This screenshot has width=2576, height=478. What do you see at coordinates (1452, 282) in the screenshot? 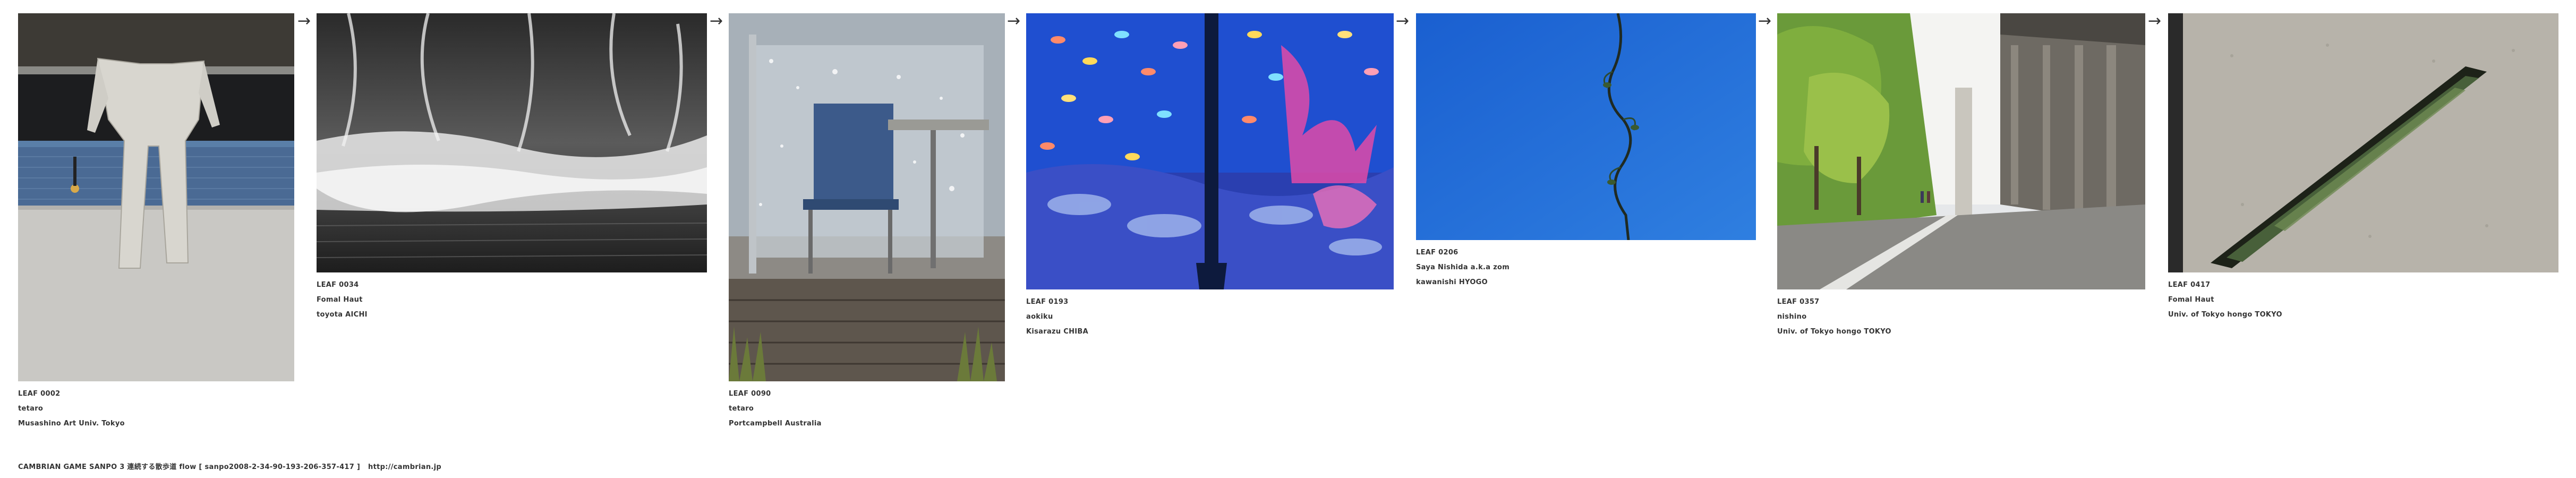
I see `leaf-location: kawanishi HYOGO` at bounding box center [1452, 282].